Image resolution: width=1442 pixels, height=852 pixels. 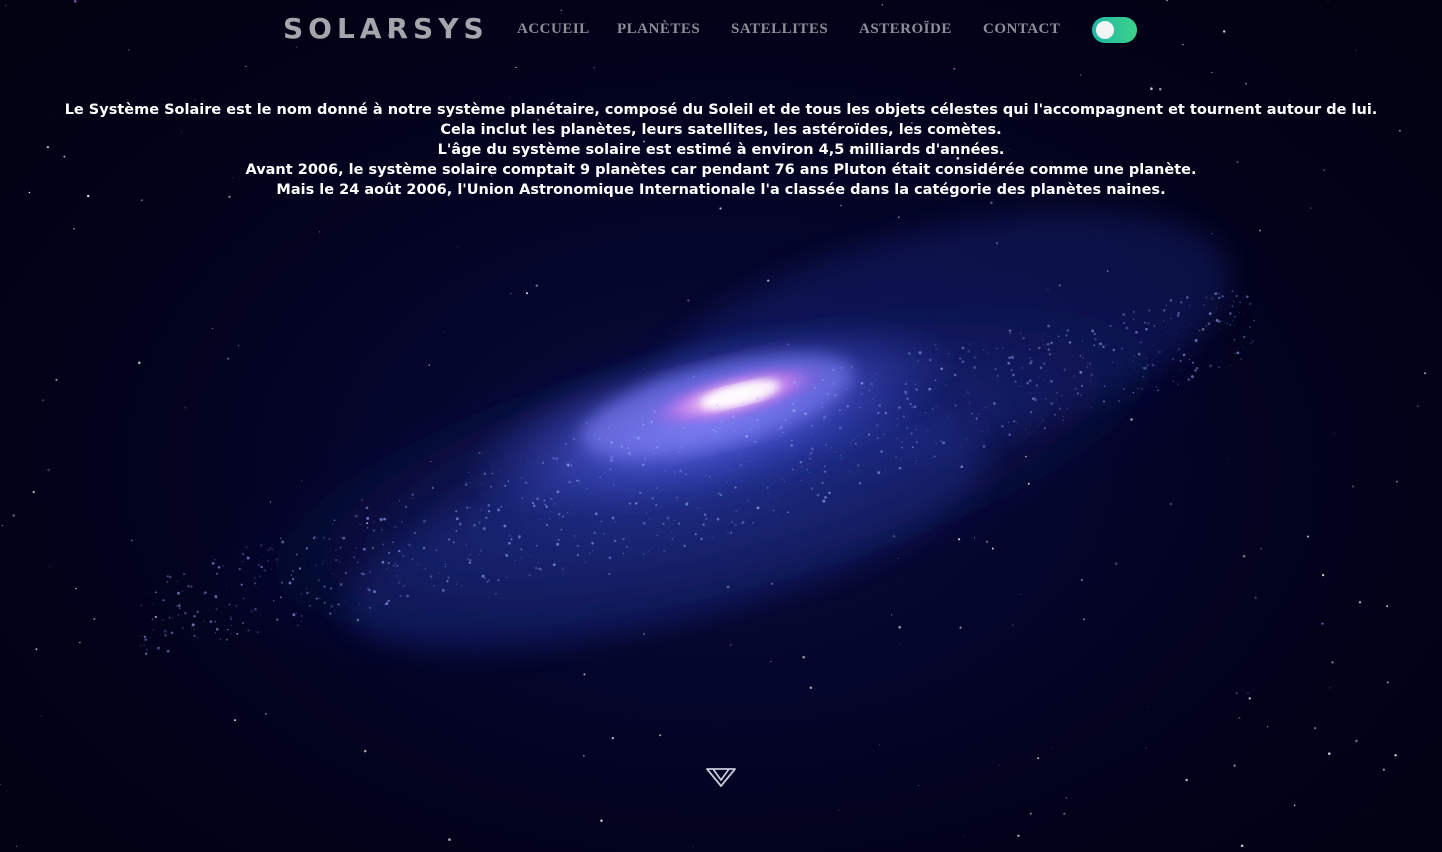 I want to click on nav-item-satellites: SATELLITES, so click(x=779, y=29).